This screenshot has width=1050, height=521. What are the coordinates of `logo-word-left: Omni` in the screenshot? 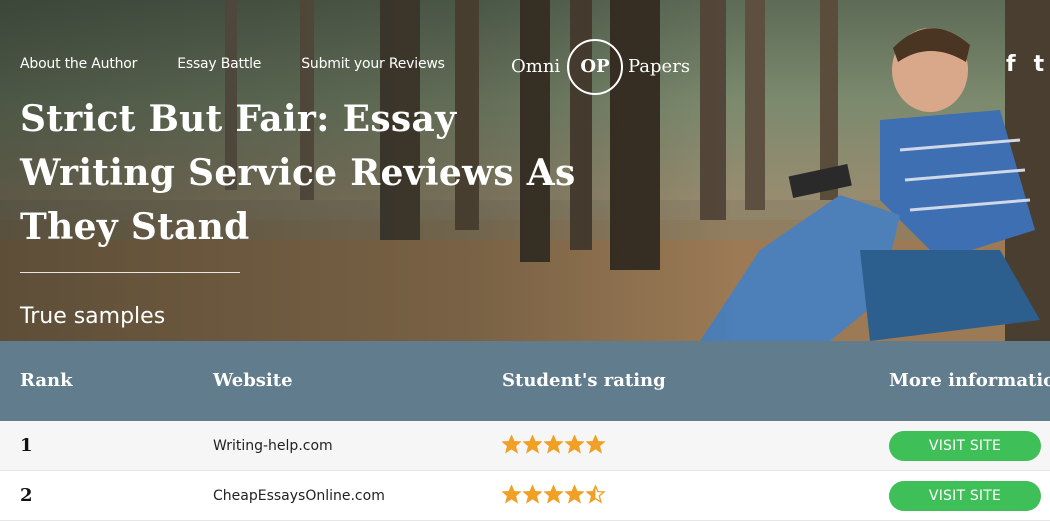 It's located at (536, 66).